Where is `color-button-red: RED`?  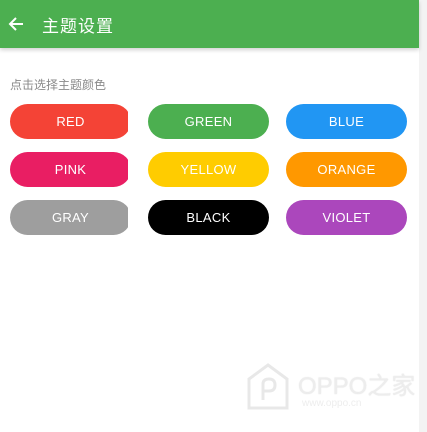 color-button-red: RED is located at coordinates (70, 121).